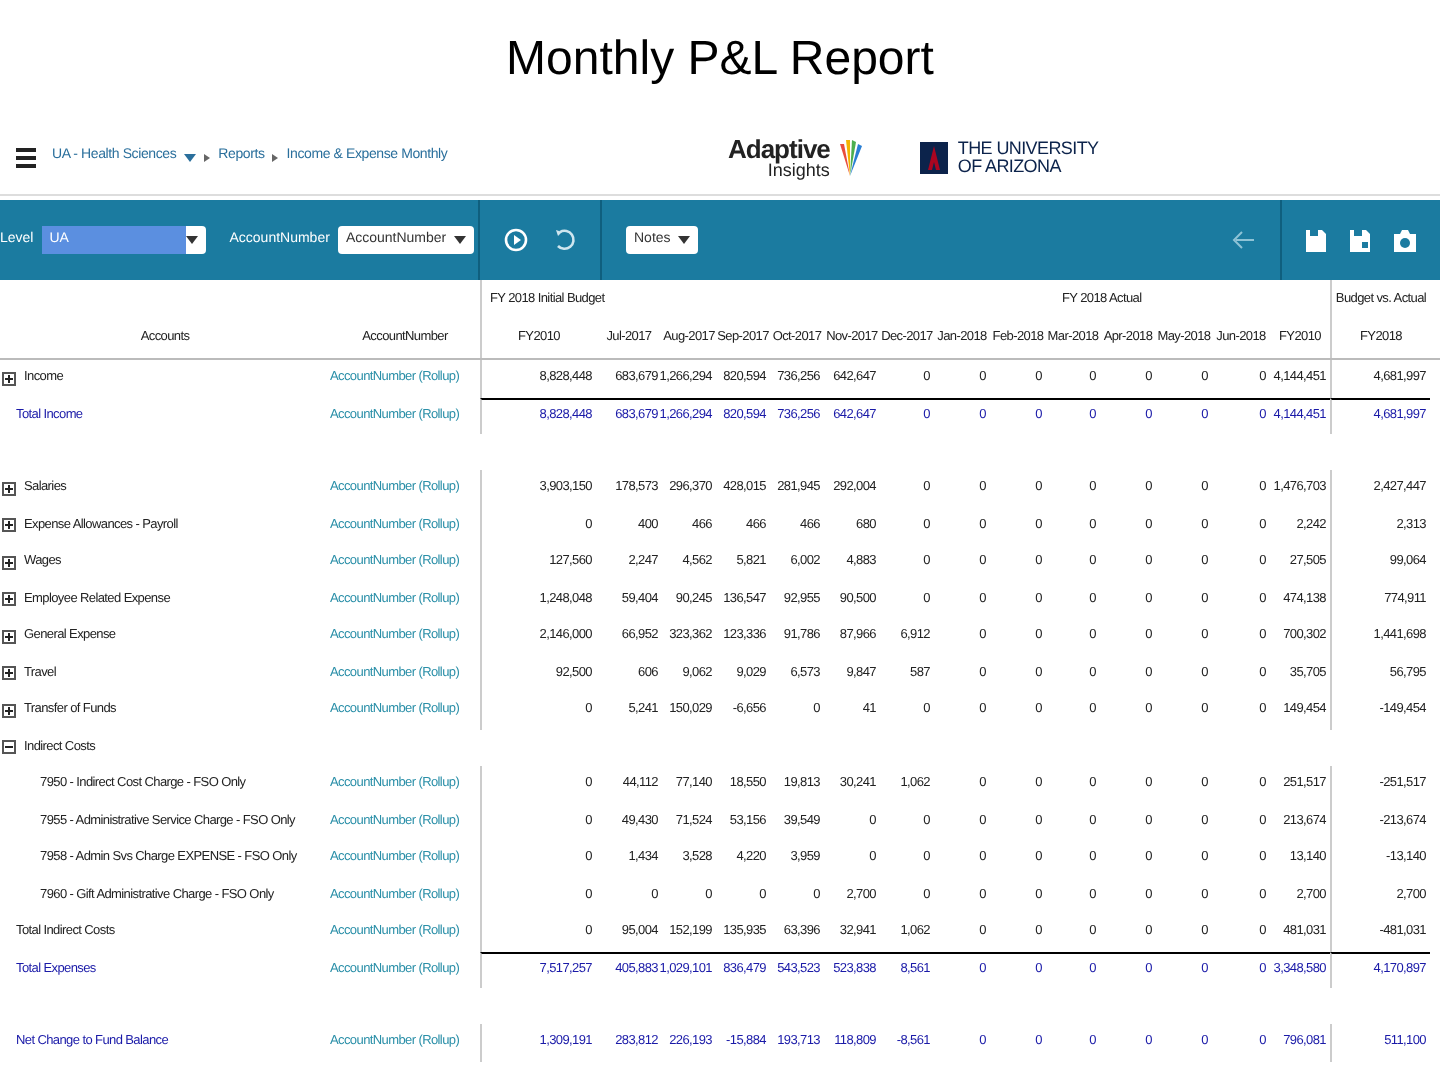 The height and width of the screenshot is (1080, 1440). Describe the element at coordinates (1028, 148) in the screenshot. I see `logo-text: THE UNIVERSITY` at that location.